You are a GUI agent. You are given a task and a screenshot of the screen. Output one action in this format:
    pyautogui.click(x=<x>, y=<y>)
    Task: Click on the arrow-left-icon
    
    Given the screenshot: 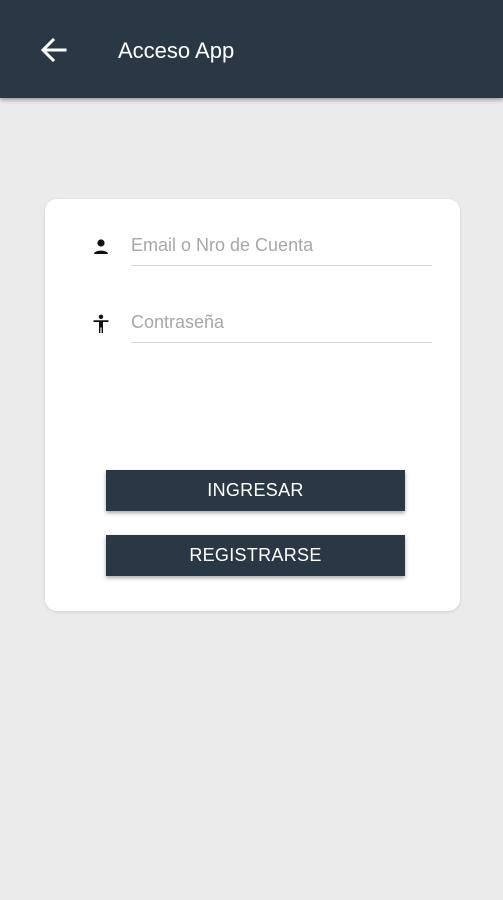 What is the action you would take?
    pyautogui.click(x=54, y=52)
    